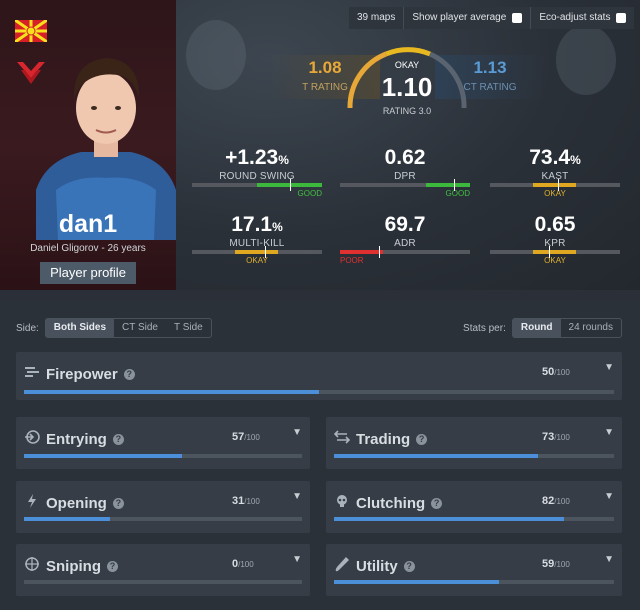  Describe the element at coordinates (76, 503) in the screenshot. I see `category-title: Opening` at that location.